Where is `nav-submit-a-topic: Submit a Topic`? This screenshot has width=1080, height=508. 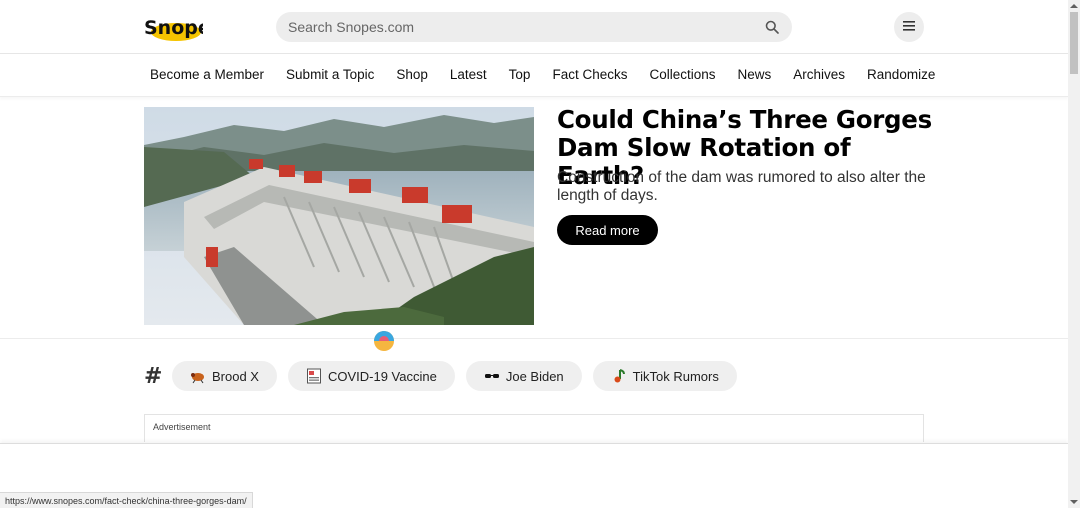
nav-submit-a-topic: Submit a Topic is located at coordinates (330, 74).